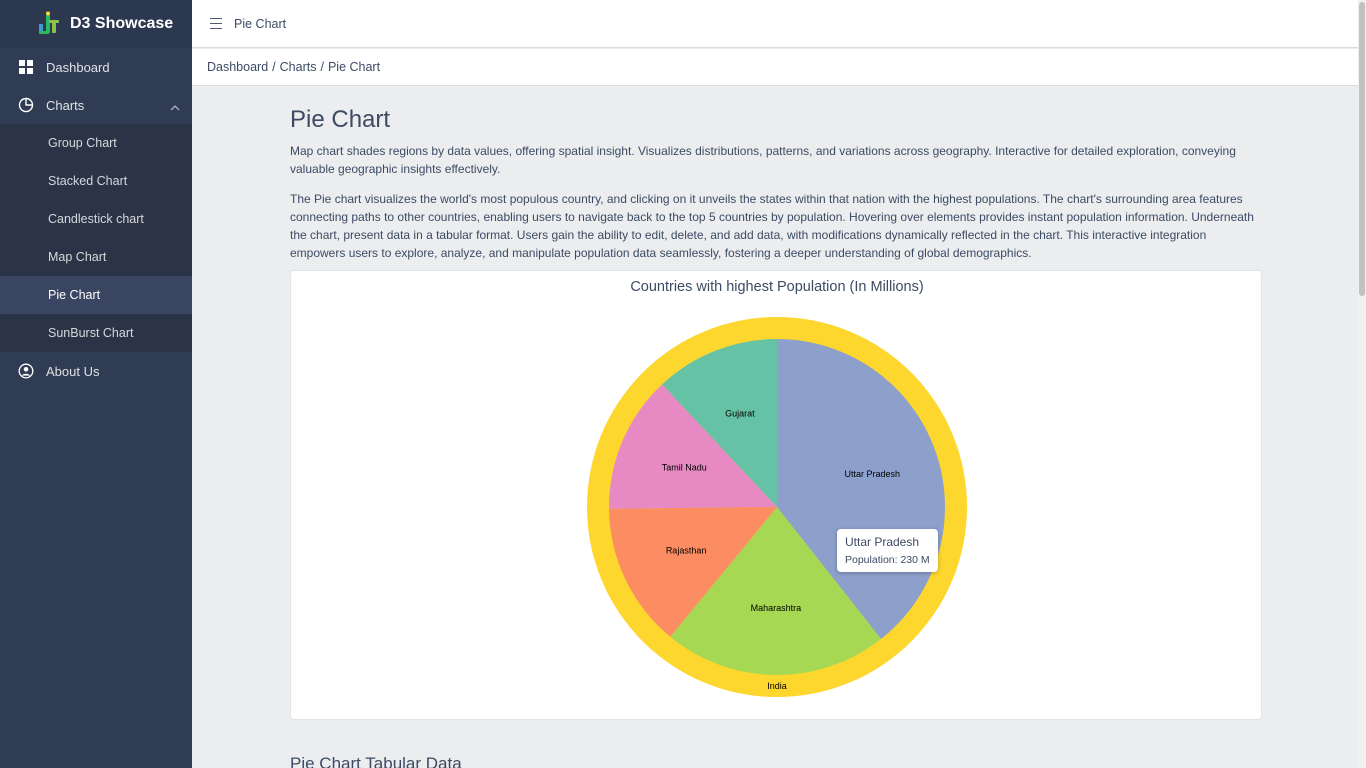  I want to click on brand-name: D3 Showcase, so click(122, 23).